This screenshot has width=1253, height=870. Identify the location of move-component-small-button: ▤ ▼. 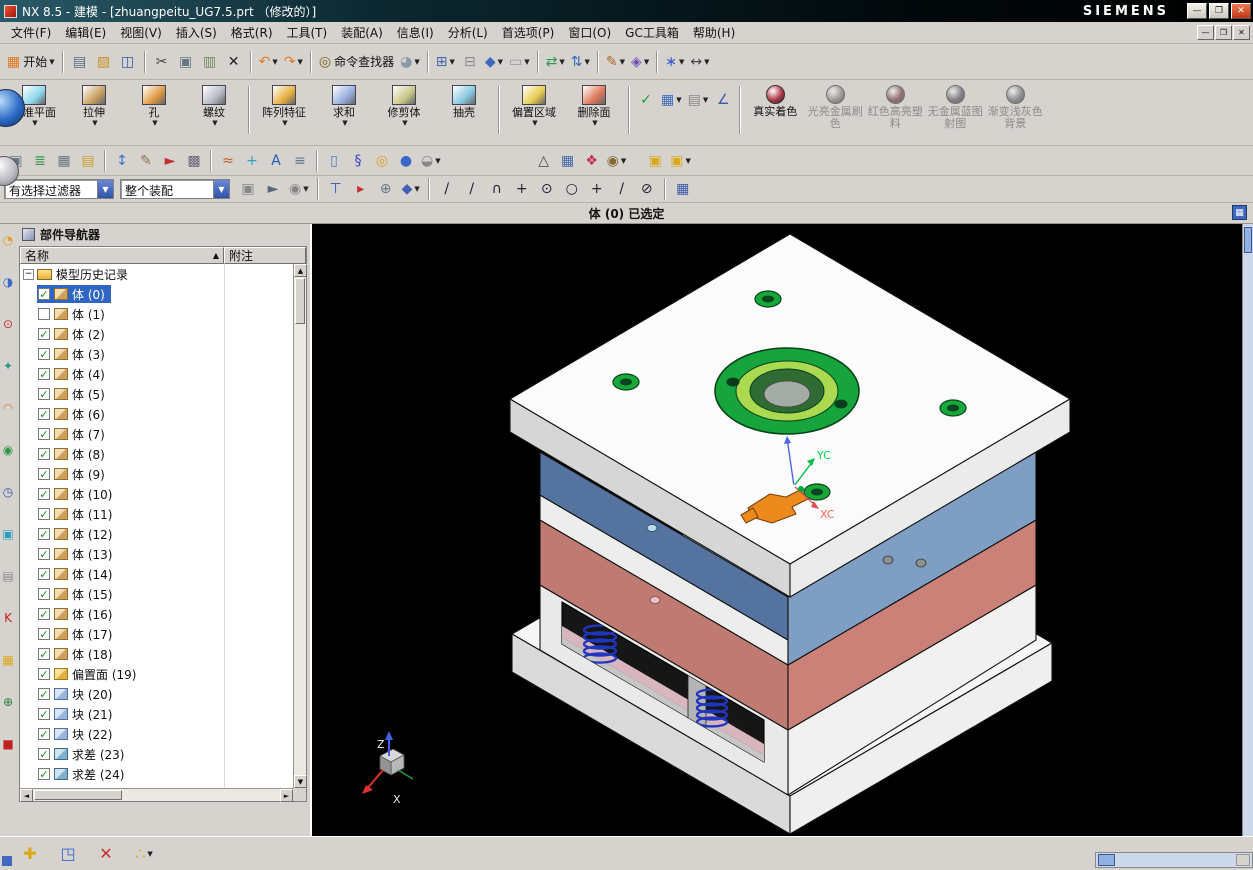
(698, 100).